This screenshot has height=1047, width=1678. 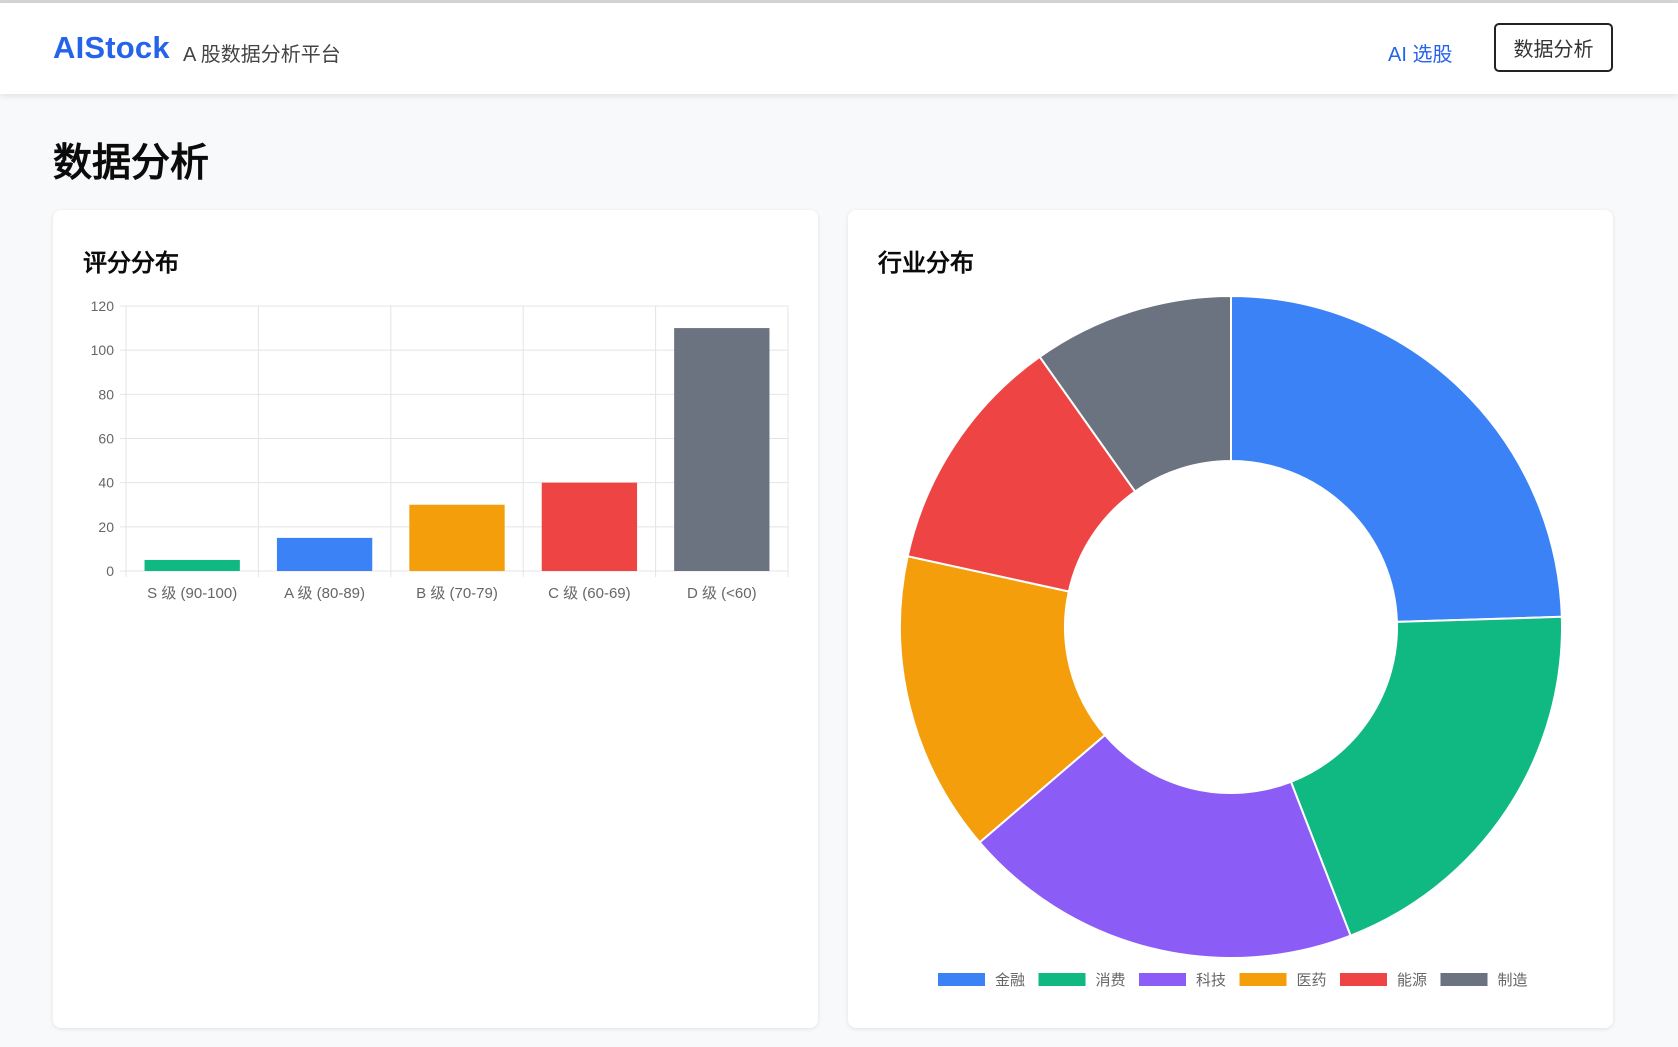 What do you see at coordinates (1420, 52) in the screenshot?
I see `nav-link-ai-stock-picking: AI 选股` at bounding box center [1420, 52].